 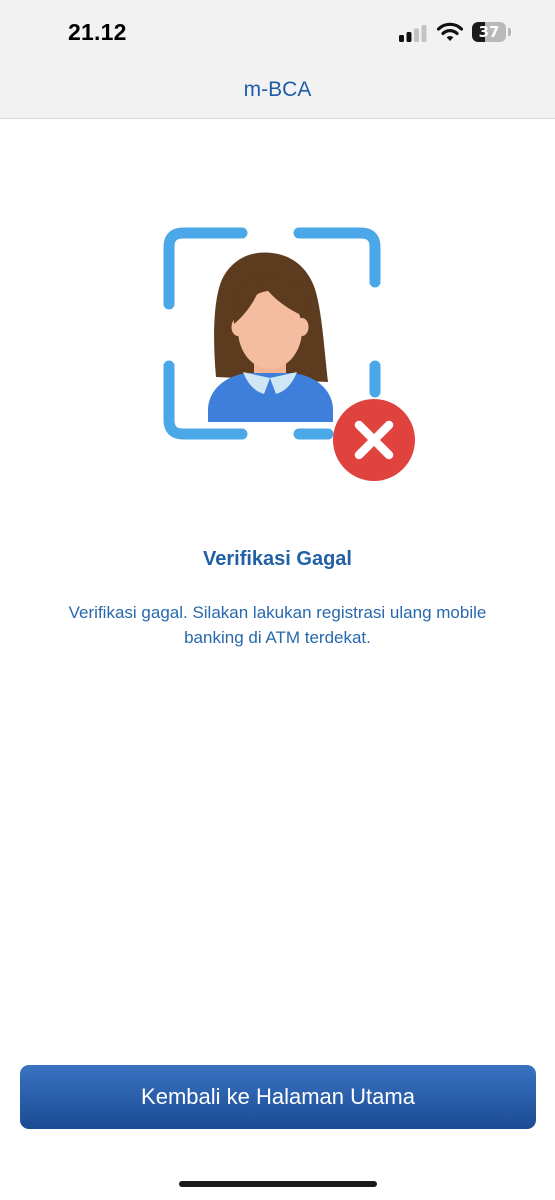 I want to click on app-title: m-BCA, so click(x=277, y=89).